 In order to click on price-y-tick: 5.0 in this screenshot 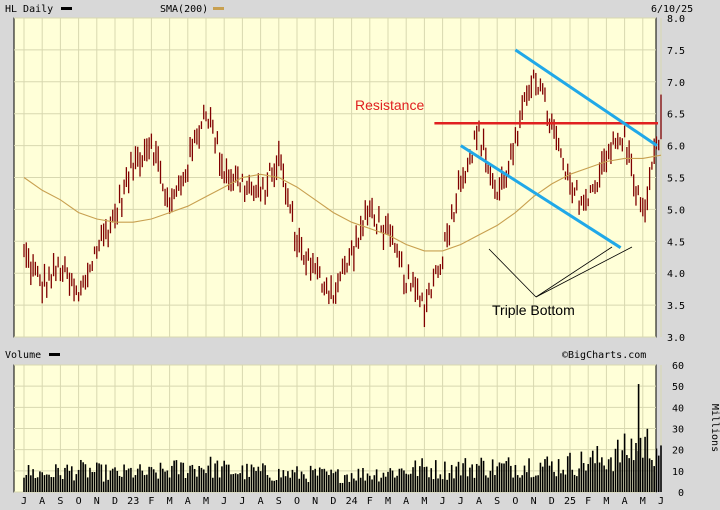, I will do `click(676, 210)`.